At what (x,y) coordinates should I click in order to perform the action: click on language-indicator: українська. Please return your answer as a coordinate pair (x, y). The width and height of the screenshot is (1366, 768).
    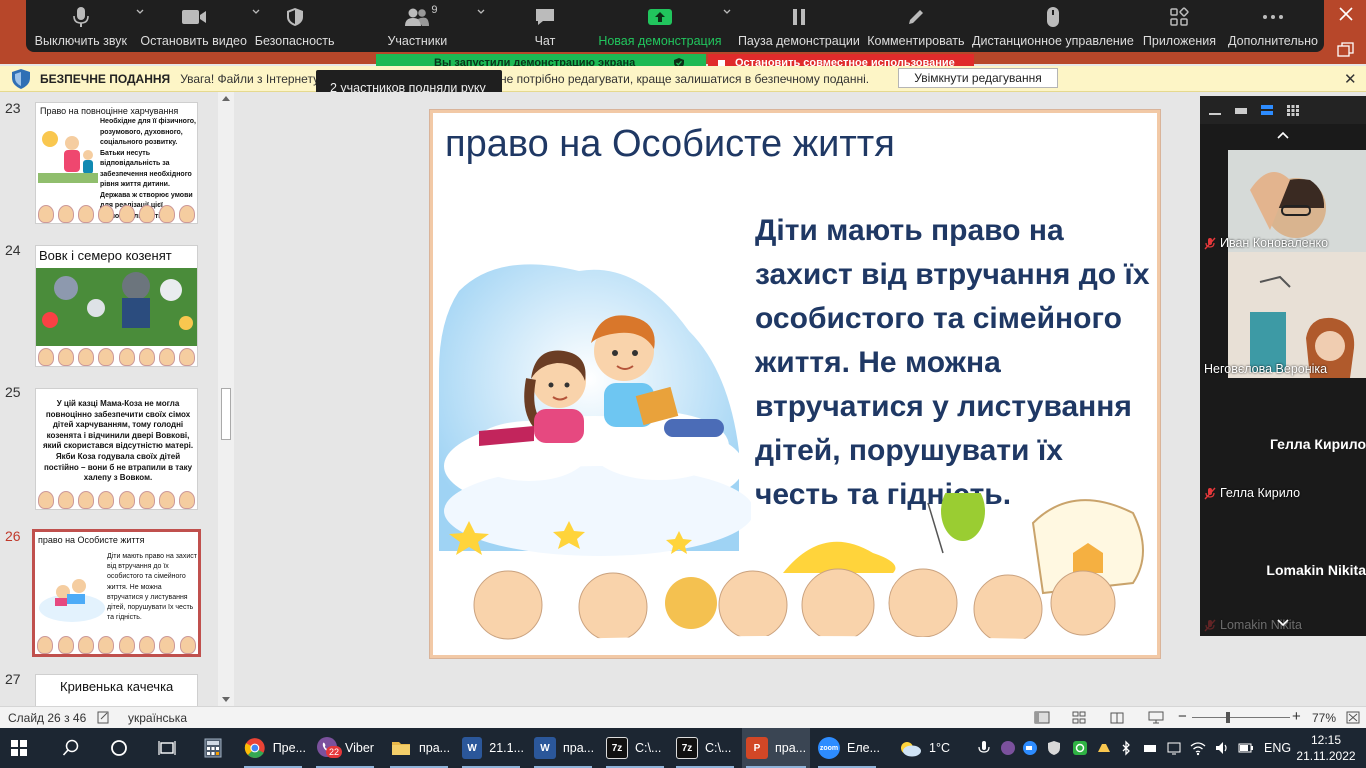
    Looking at the image, I should click on (157, 718).